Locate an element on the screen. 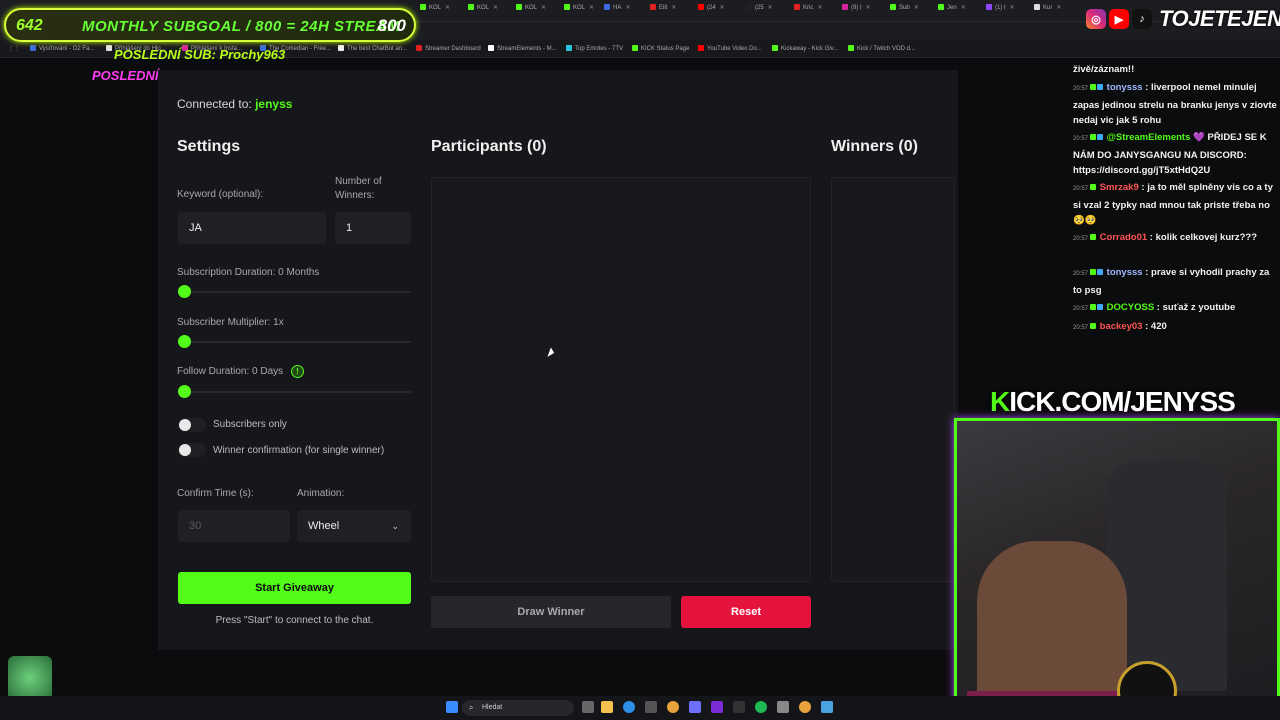  taskbar-search: ⌕ Hledat is located at coordinates (518, 708).